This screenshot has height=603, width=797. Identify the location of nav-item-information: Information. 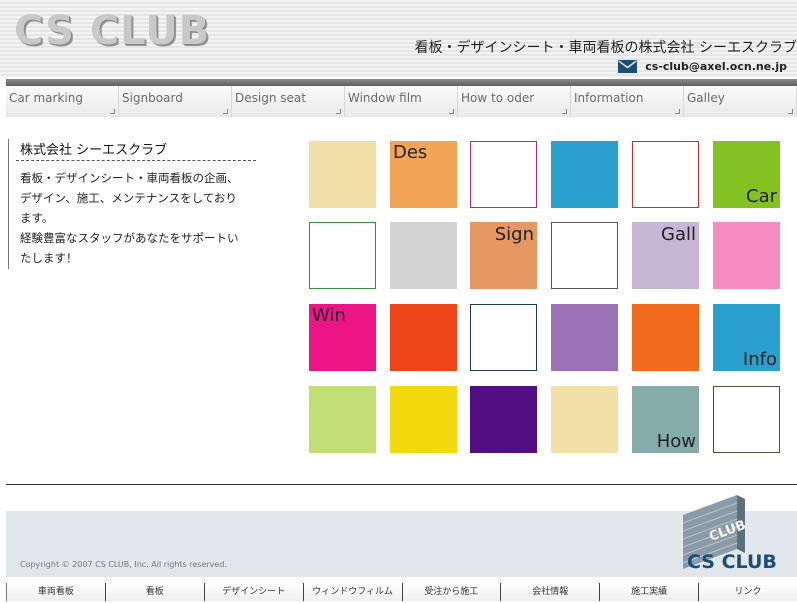
(627, 101).